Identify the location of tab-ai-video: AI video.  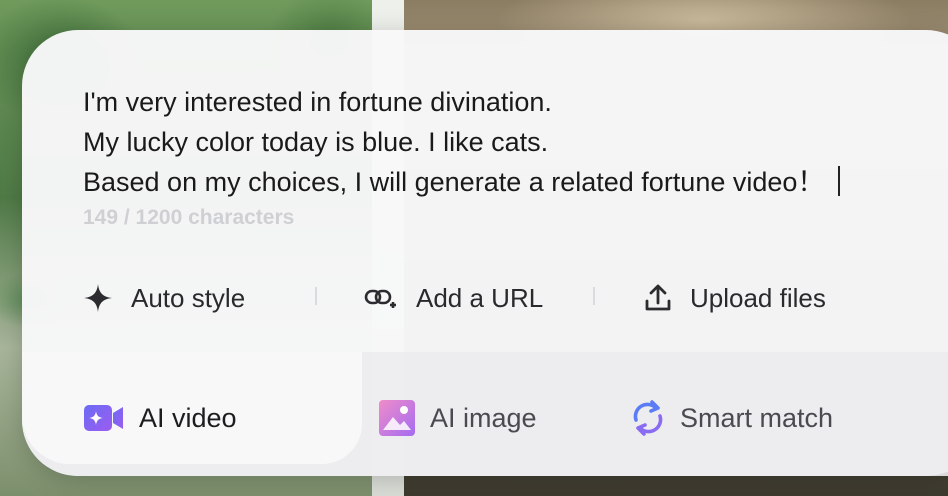
(160, 418).